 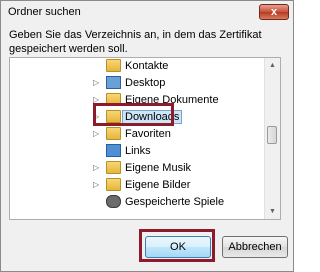 I want to click on tree-item-kontakte: Kontakte, so click(x=135, y=66).